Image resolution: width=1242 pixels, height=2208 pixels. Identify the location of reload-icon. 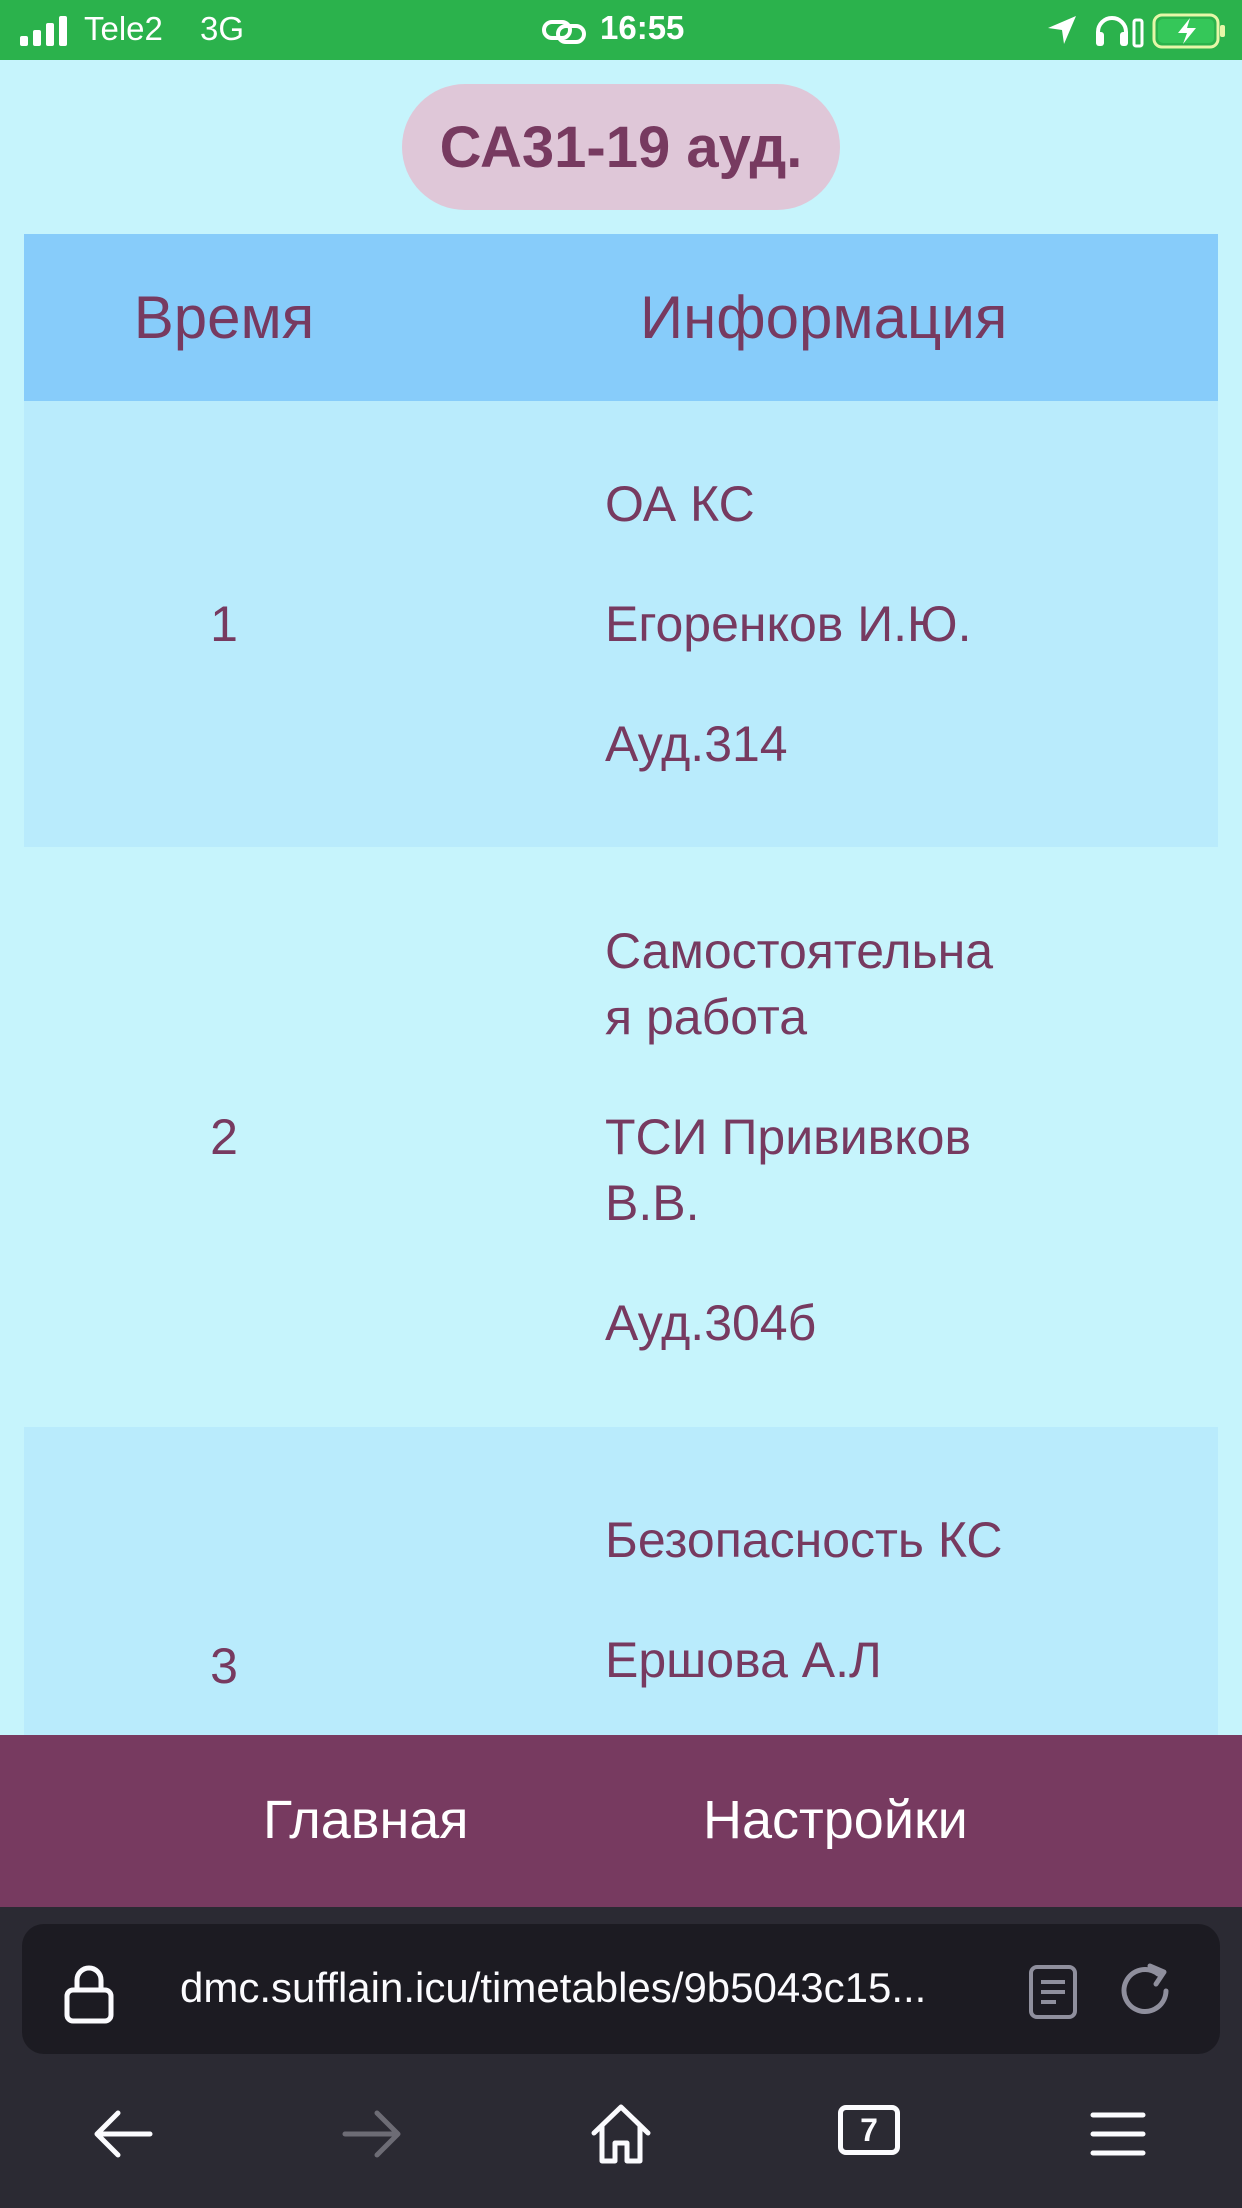
(1145, 1991).